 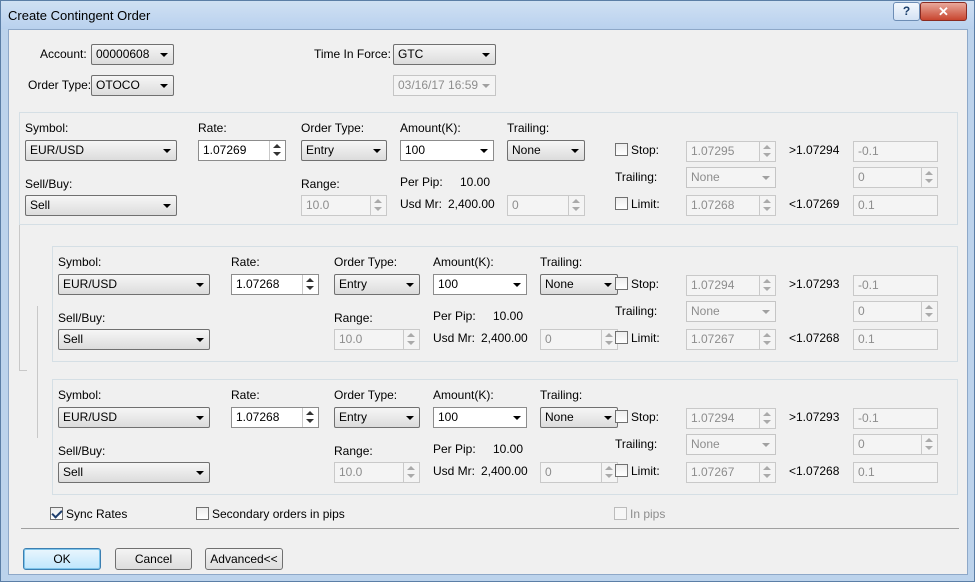 What do you see at coordinates (62, 559) in the screenshot?
I see `ok-button: OK` at bounding box center [62, 559].